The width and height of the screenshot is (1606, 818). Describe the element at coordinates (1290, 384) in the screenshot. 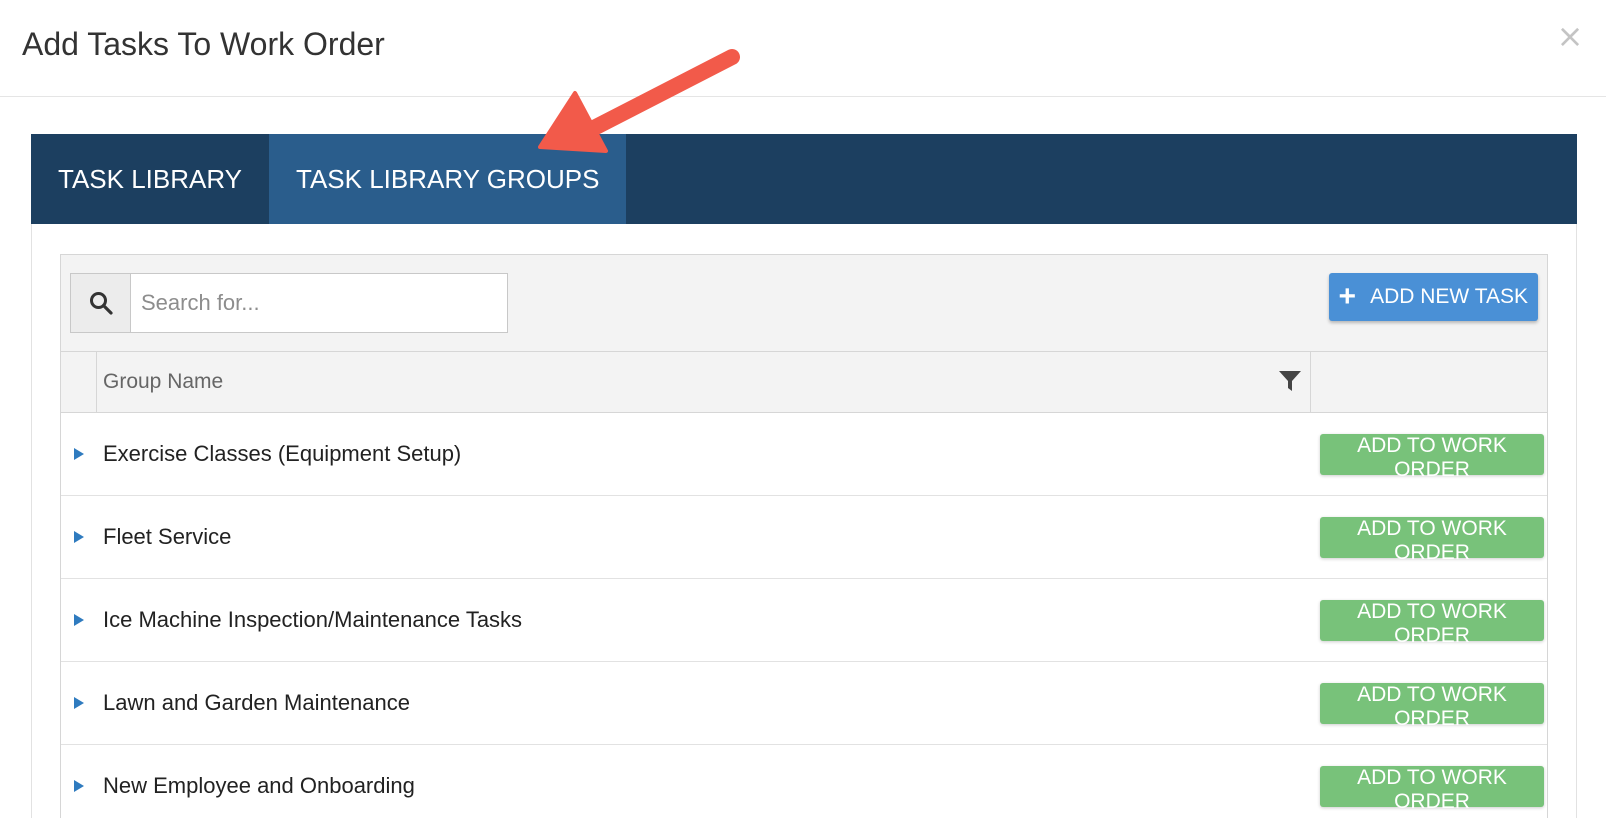

I see `filter-icon` at that location.